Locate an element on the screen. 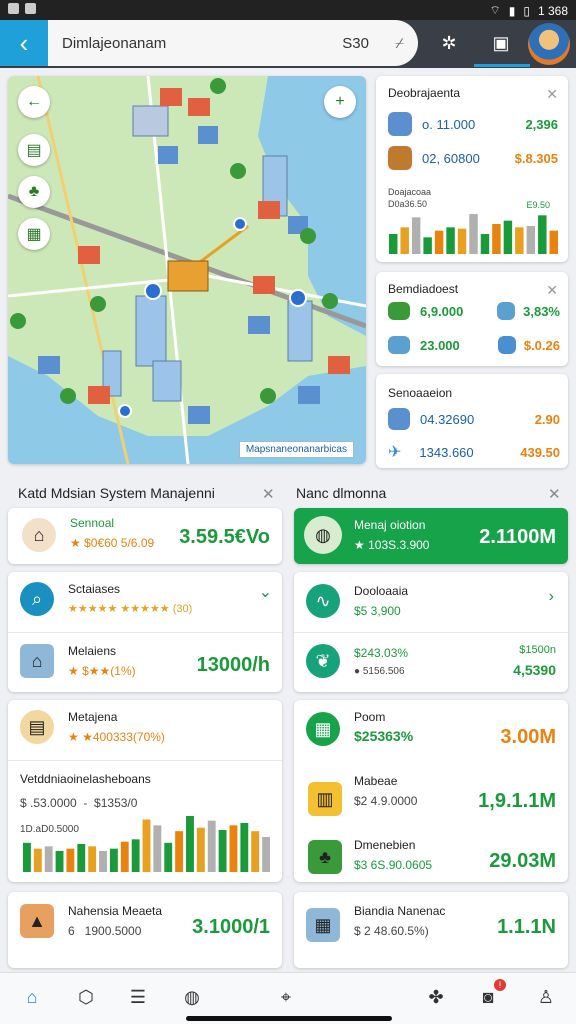  status-time: 1 368 is located at coordinates (552, 10).